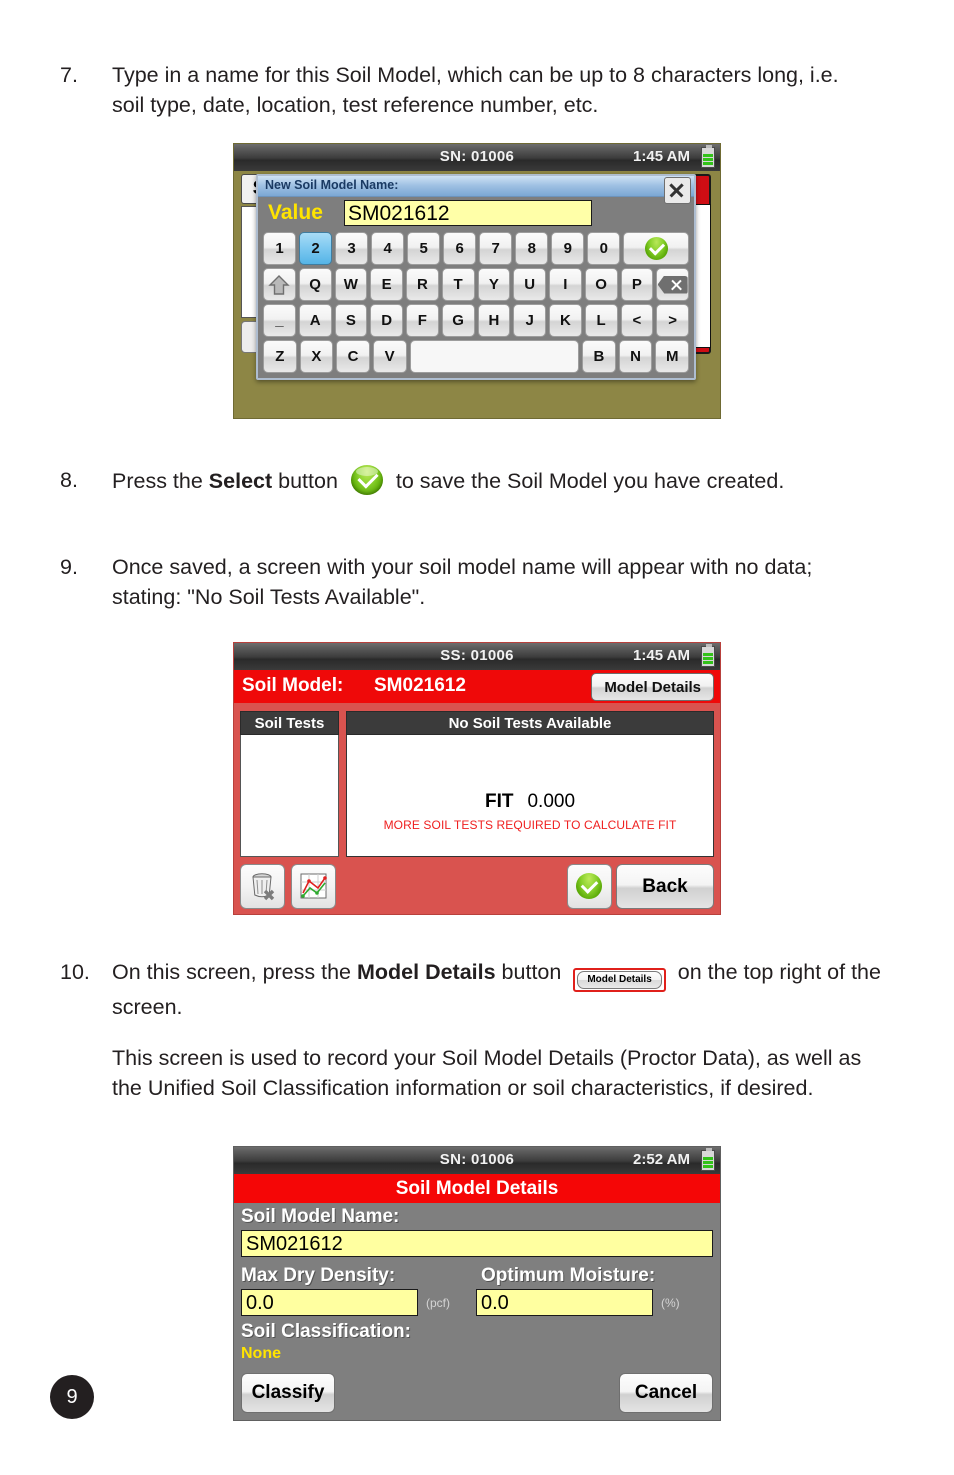 This screenshot has width=954, height=1475. Describe the element at coordinates (477, 1393) in the screenshot. I see `details-button-row: Classify Cancel` at that location.